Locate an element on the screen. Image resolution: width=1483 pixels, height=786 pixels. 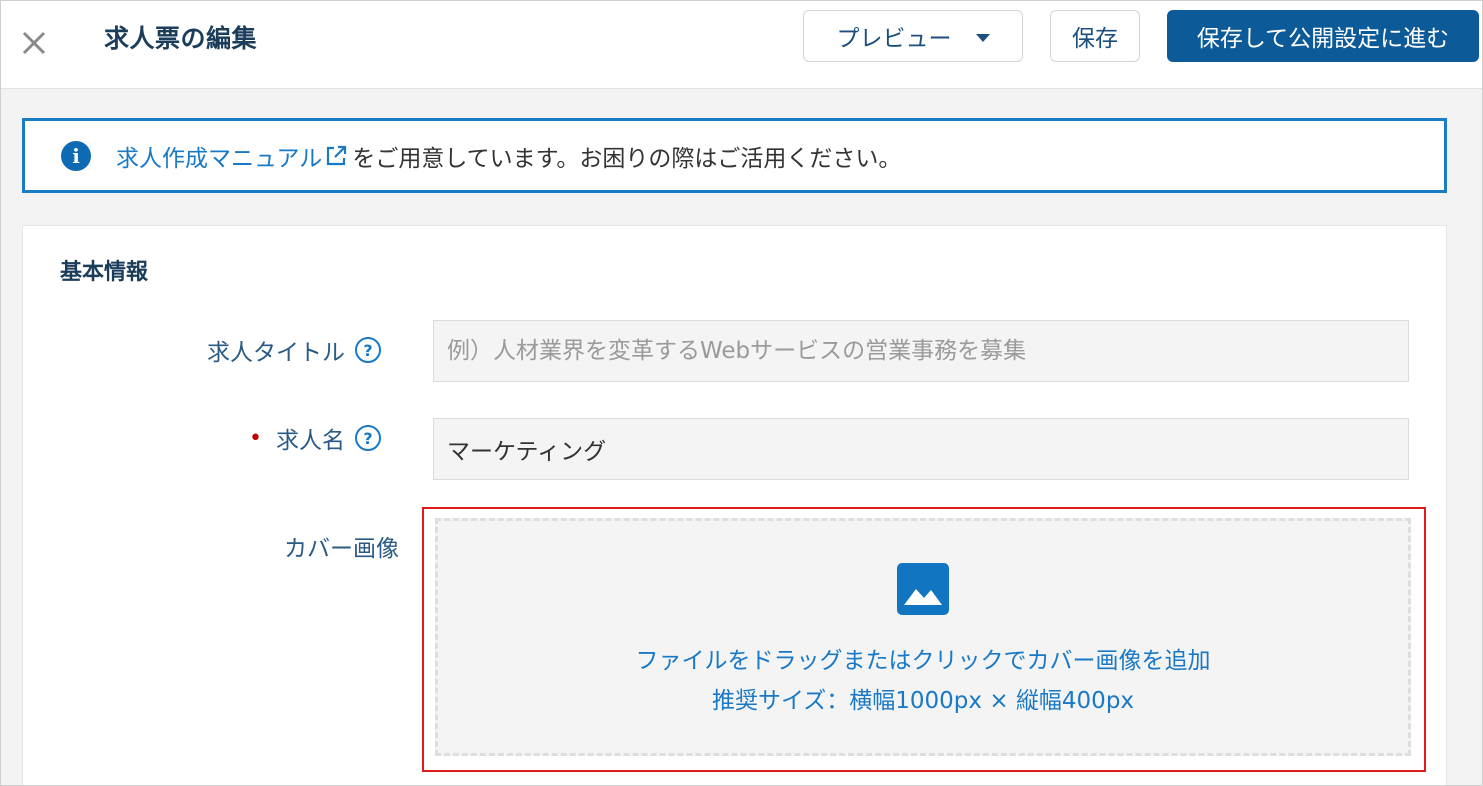
publish-button-label: 保存して公開設定に進む is located at coordinates (1323, 39).